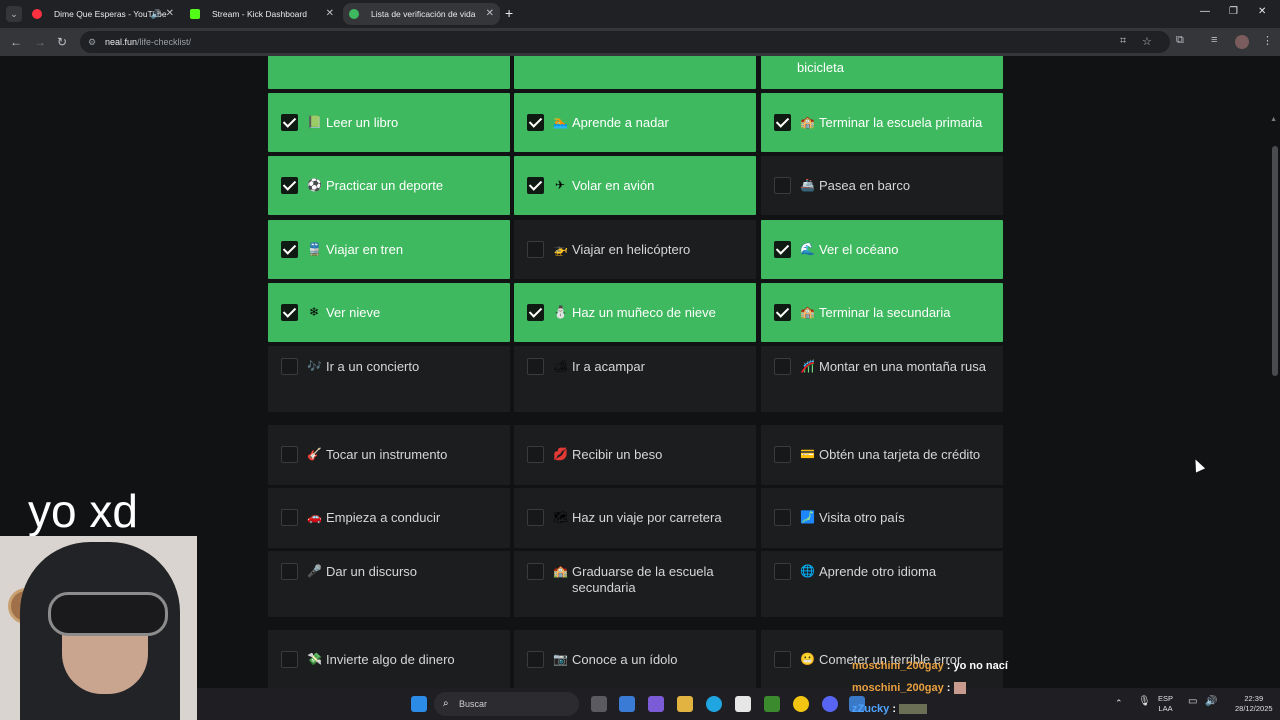  Describe the element at coordinates (389, 185) in the screenshot. I see `checklist-item: ⚽ Practicar un deporte` at that location.